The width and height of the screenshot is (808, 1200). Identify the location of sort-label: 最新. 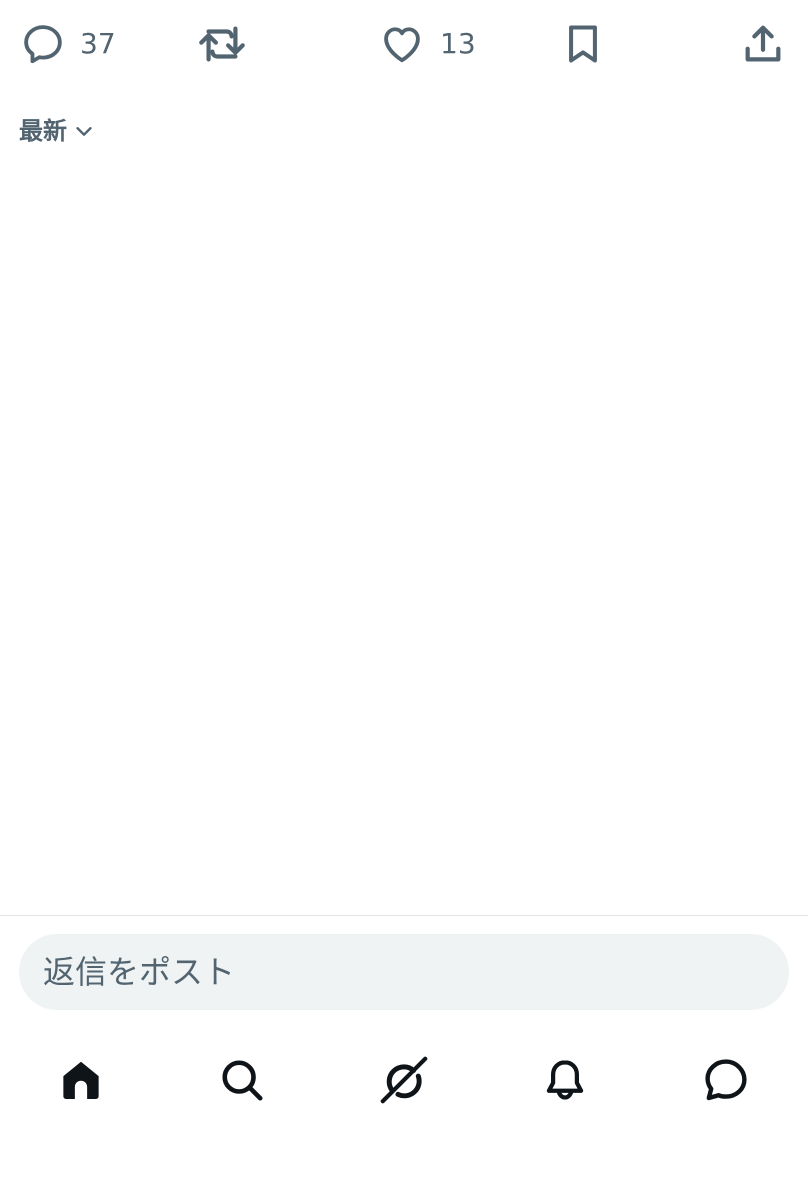
(43, 131).